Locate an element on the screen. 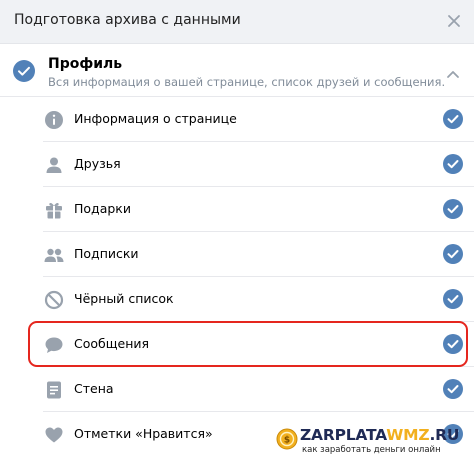  list-item-messages: Сообщения is located at coordinates (251, 344).